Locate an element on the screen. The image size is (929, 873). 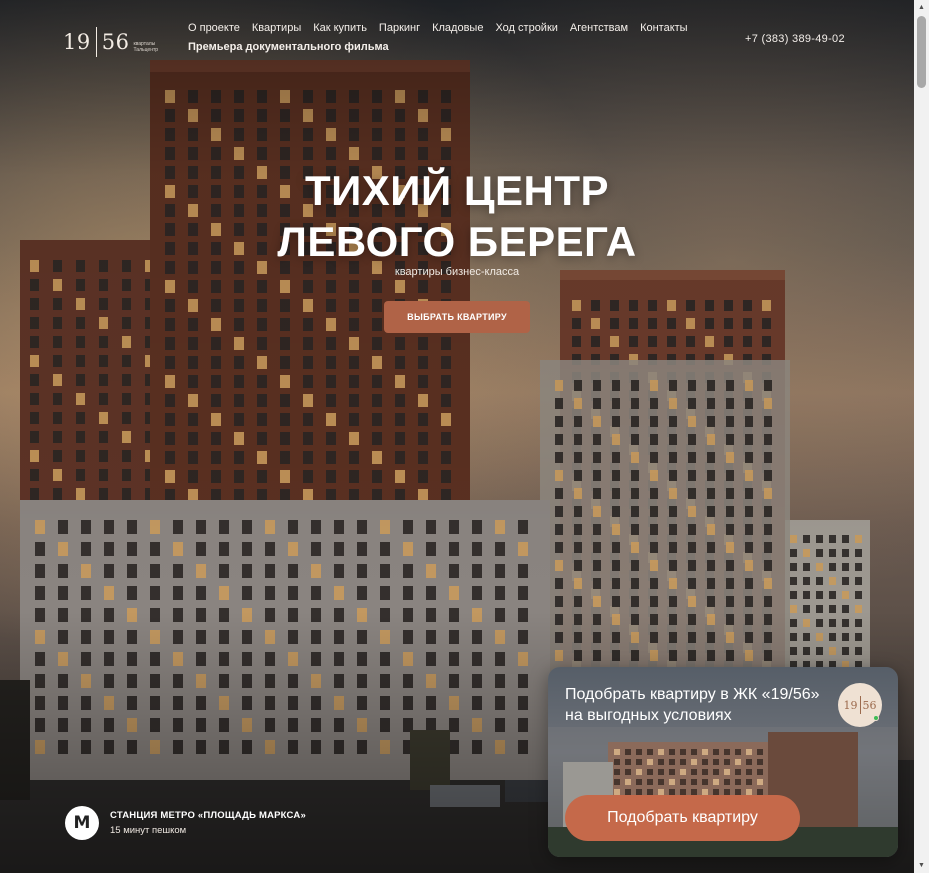
scrollbar-thumb is located at coordinates (921, 52).